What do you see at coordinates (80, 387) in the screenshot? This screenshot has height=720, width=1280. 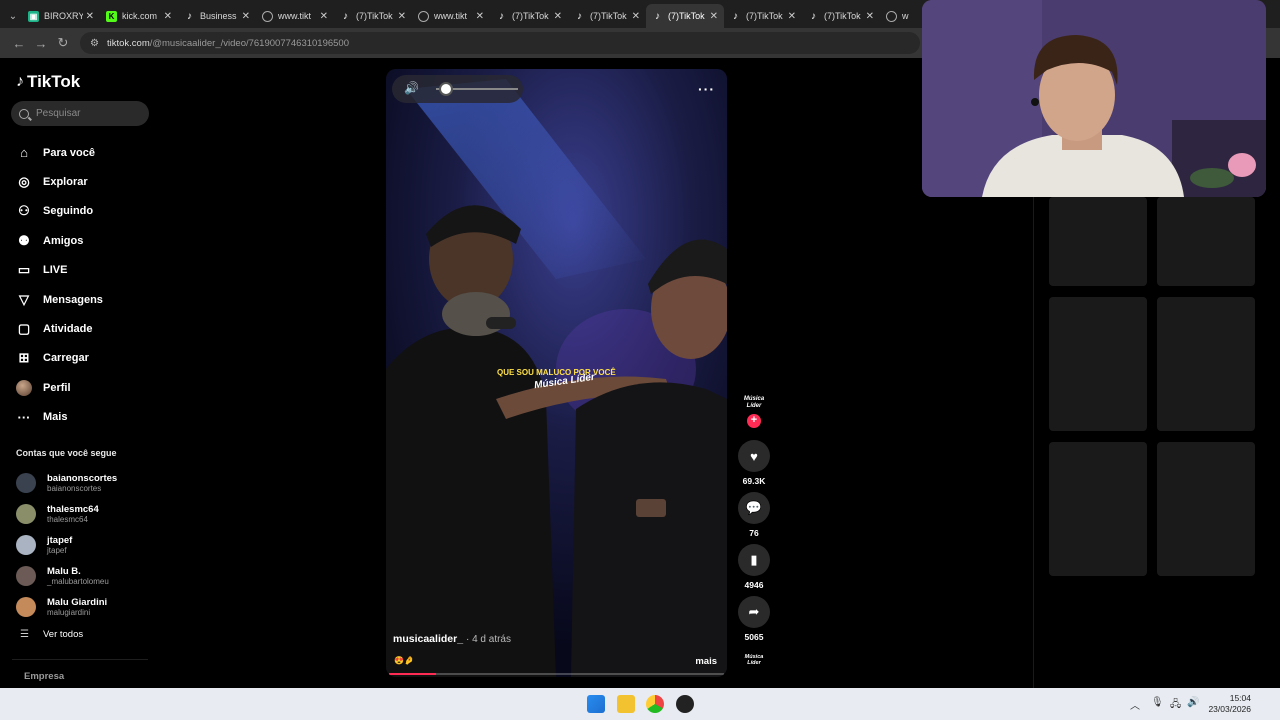 I see `sidebar-item-profile-avatar: Perfil` at bounding box center [80, 387].